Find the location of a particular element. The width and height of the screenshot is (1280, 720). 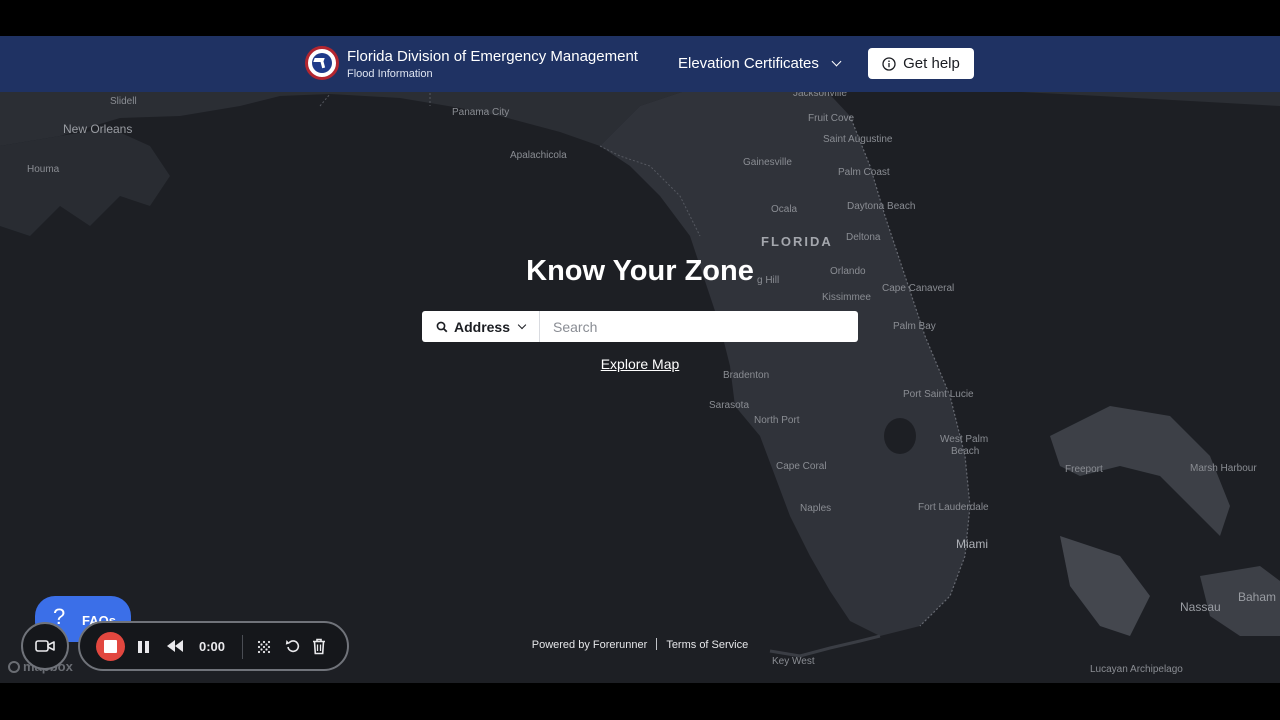

get-help-label: Get help is located at coordinates (931, 63).